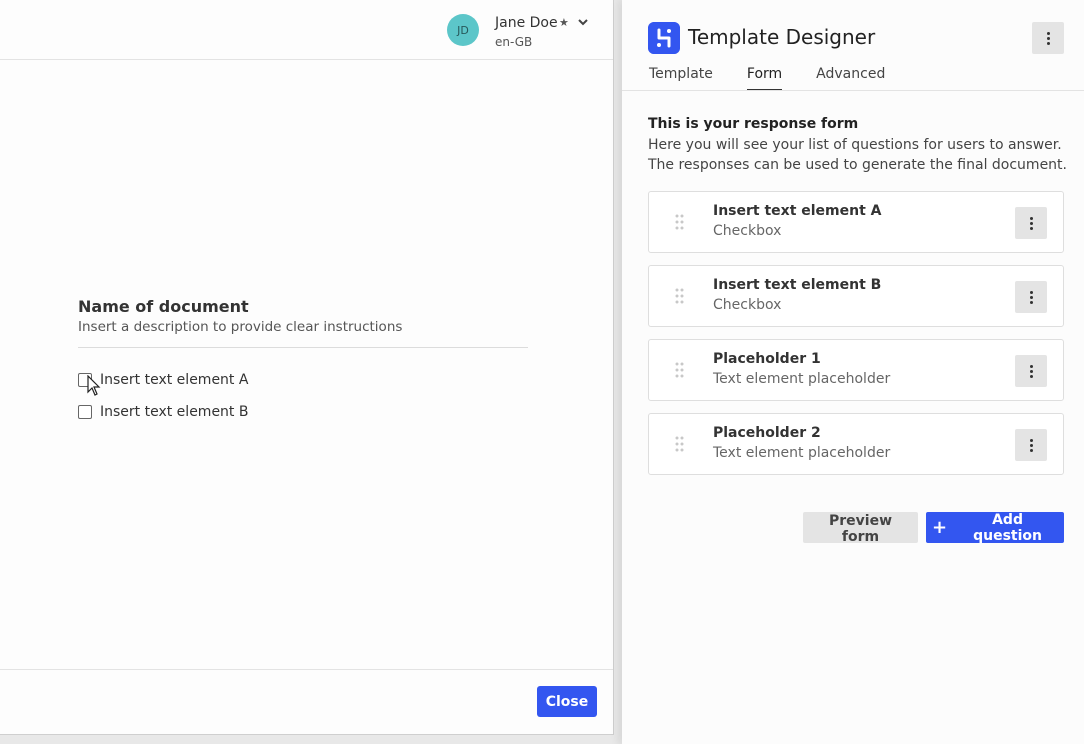 Image resolution: width=1084 pixels, height=744 pixels. I want to click on document-footer, so click(306, 702).